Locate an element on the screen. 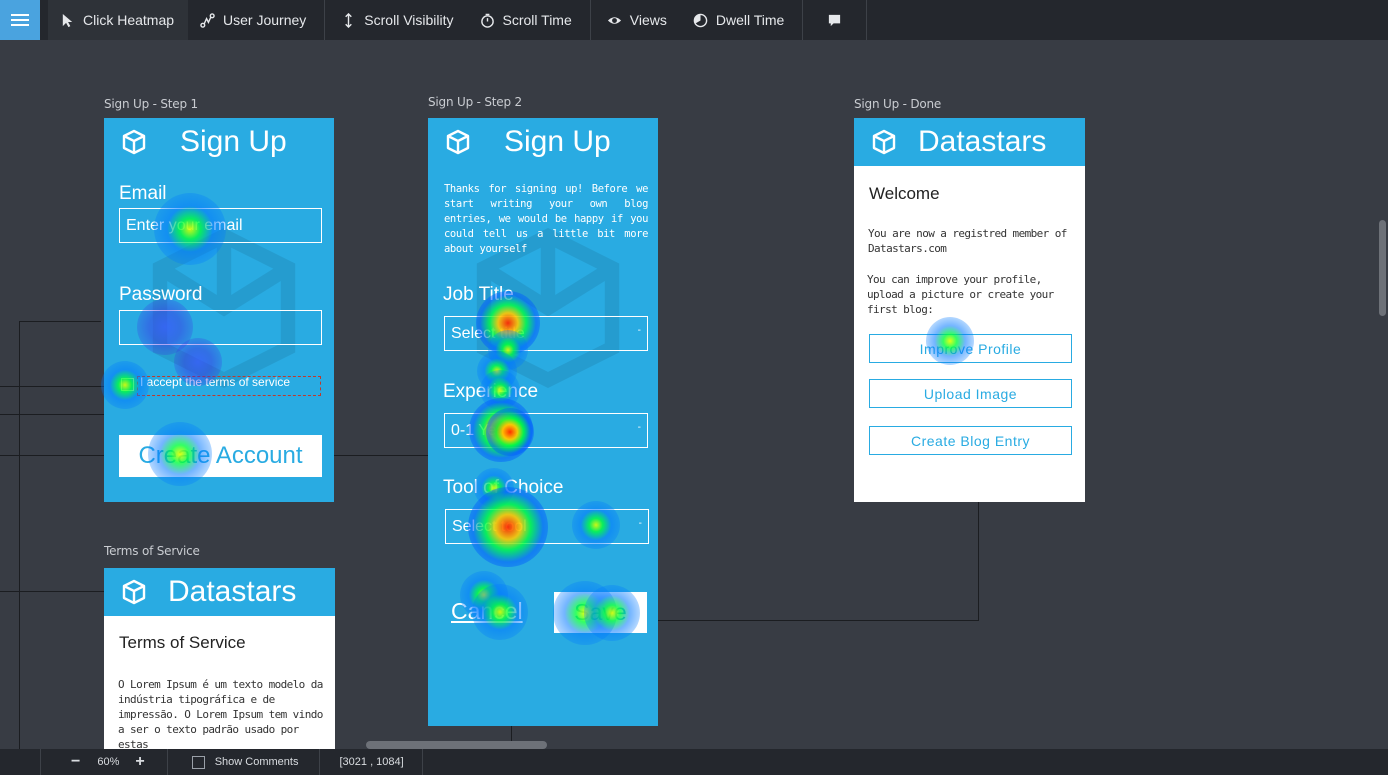 Image resolution: width=1388 pixels, height=775 pixels. comments-button is located at coordinates (834, 20).